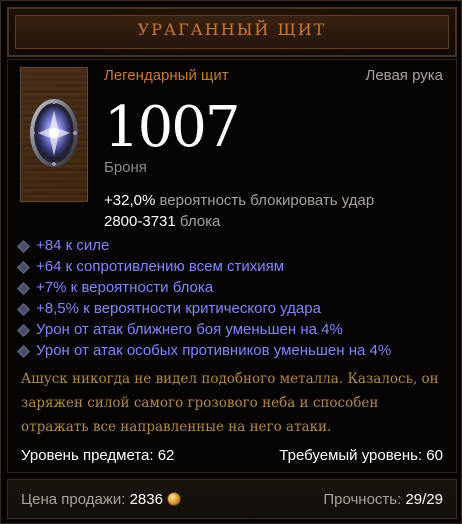 Image resolution: width=462 pixels, height=524 pixels. Describe the element at coordinates (54, 133) in the screenshot. I see `storm-shield-icon` at that location.